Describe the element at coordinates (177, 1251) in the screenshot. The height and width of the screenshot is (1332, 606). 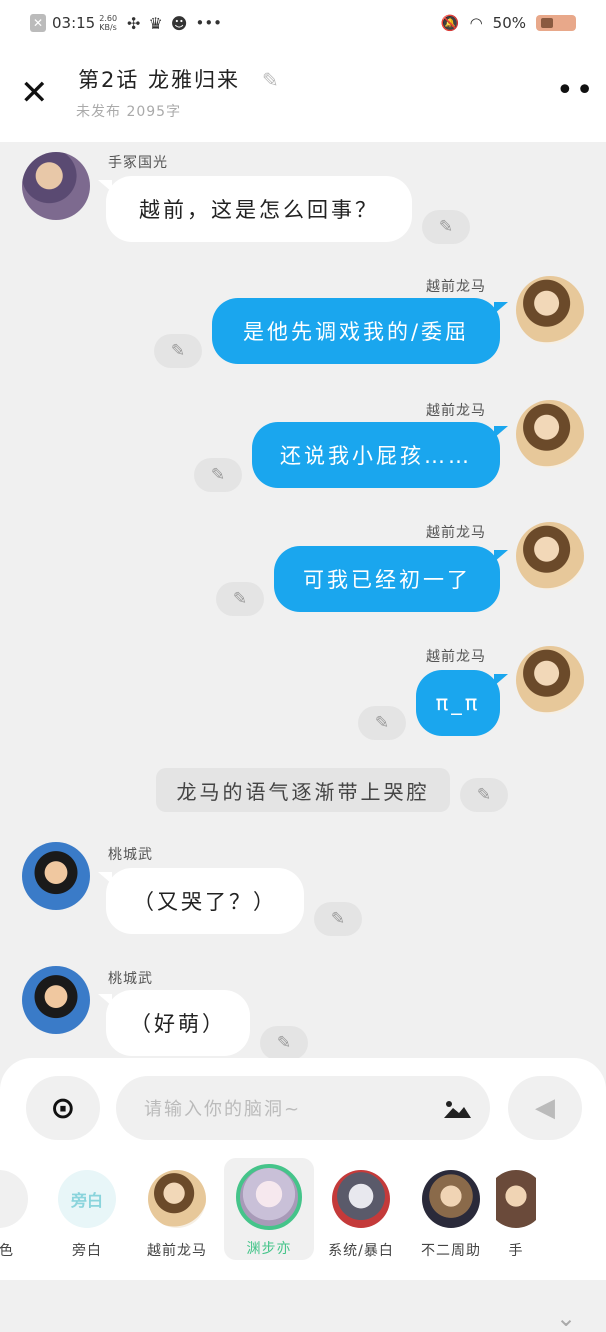
I see `character-label: 越前龙马` at that location.